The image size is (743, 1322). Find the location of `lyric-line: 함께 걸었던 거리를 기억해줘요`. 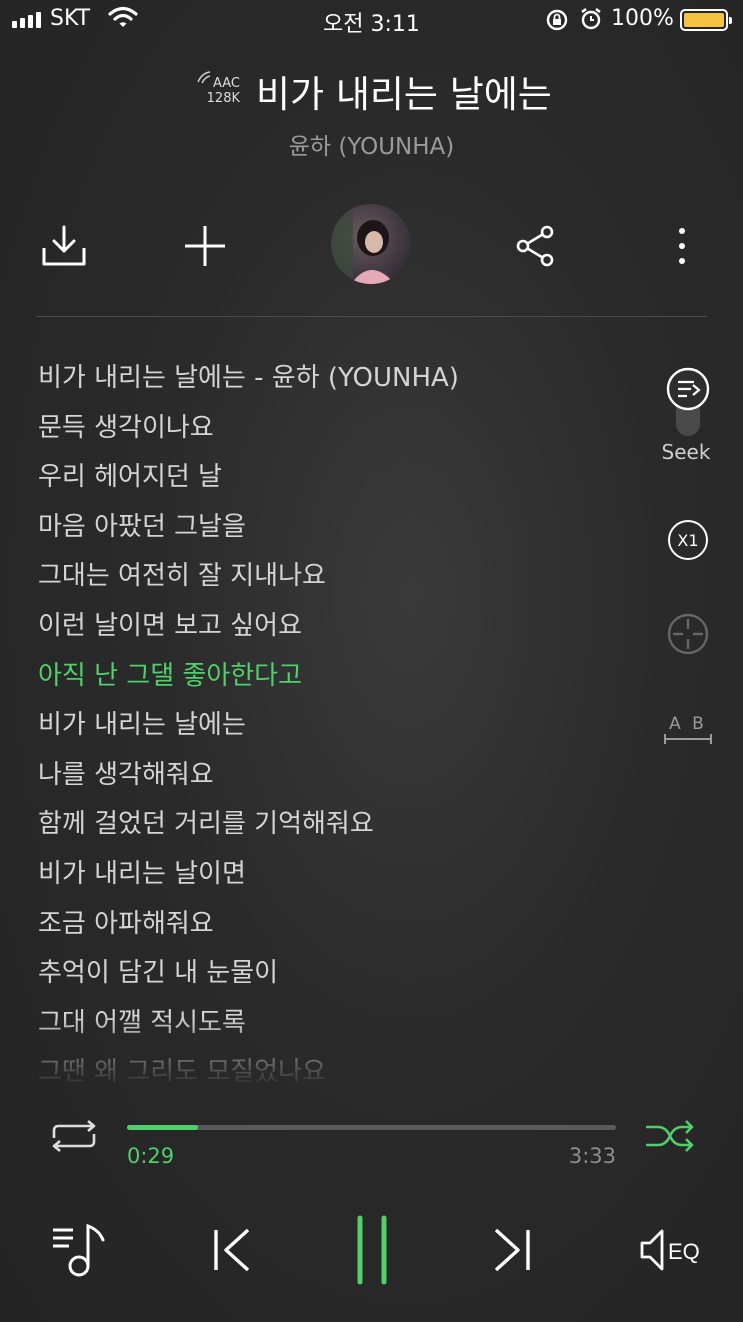

lyric-line: 함께 걸었던 거리를 기억해줘요 is located at coordinates (338, 829).